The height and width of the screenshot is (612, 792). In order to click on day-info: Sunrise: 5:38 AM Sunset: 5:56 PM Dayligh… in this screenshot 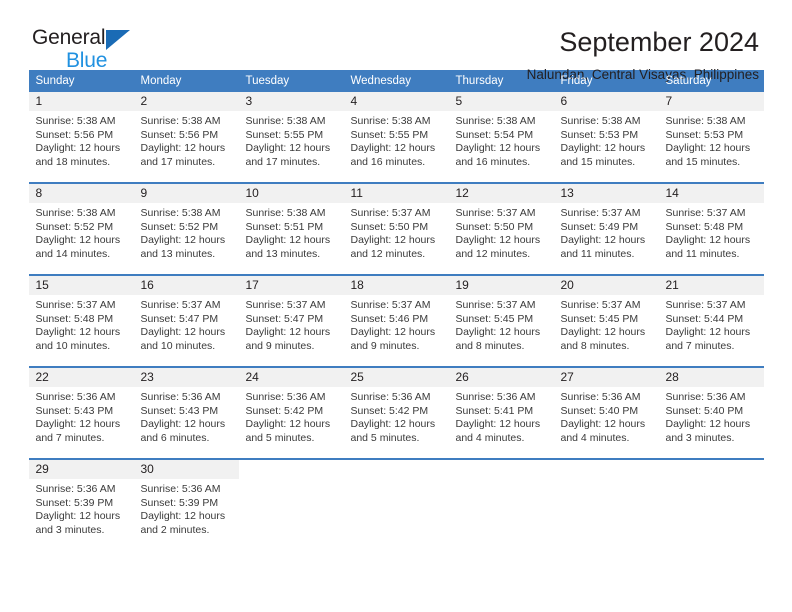, I will do `click(186, 140)`.